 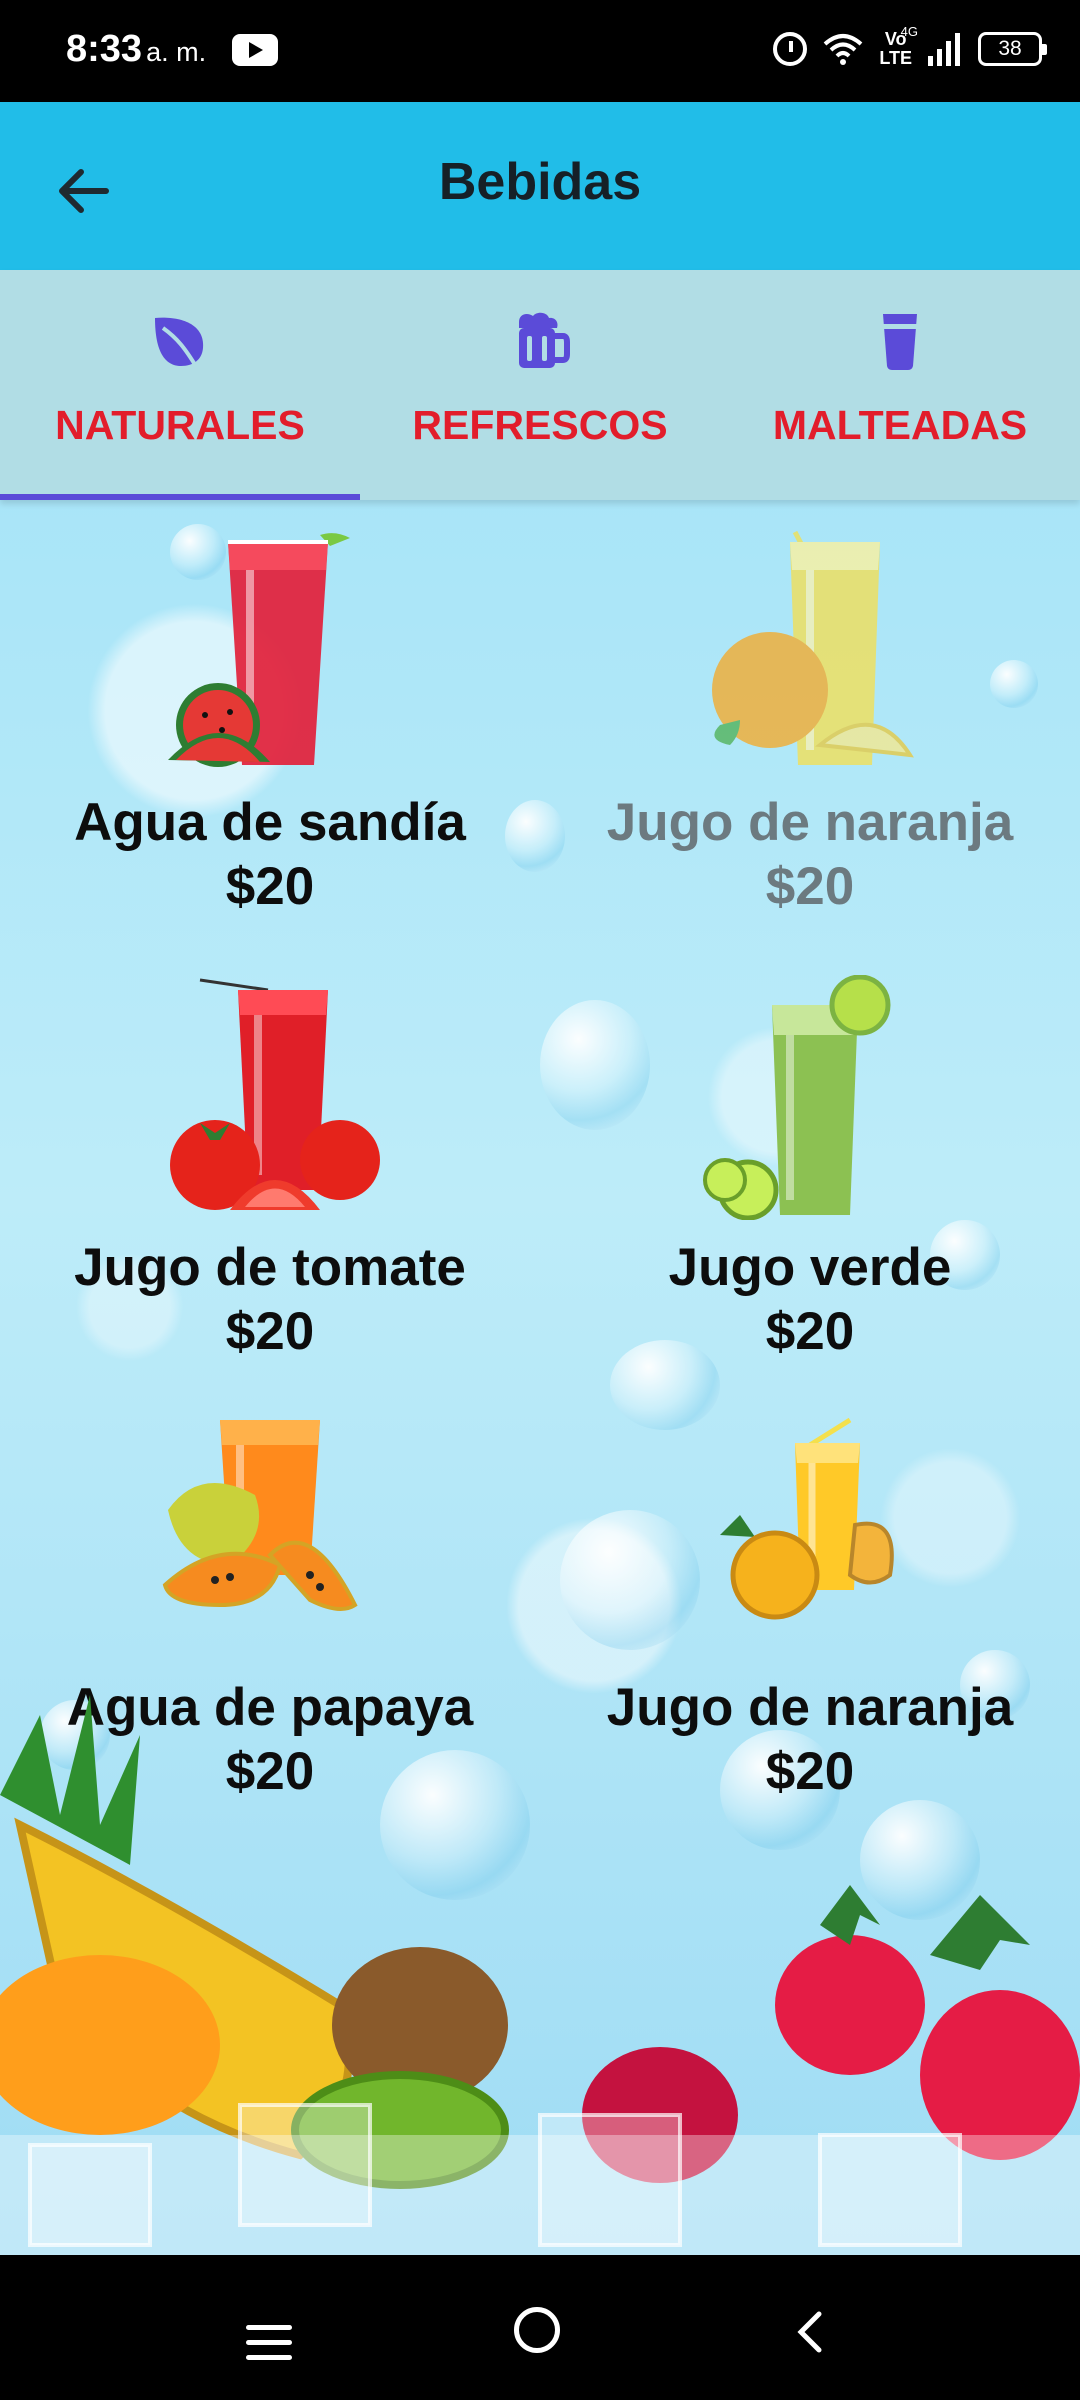 What do you see at coordinates (269, 2343) in the screenshot?
I see `menu-icon` at bounding box center [269, 2343].